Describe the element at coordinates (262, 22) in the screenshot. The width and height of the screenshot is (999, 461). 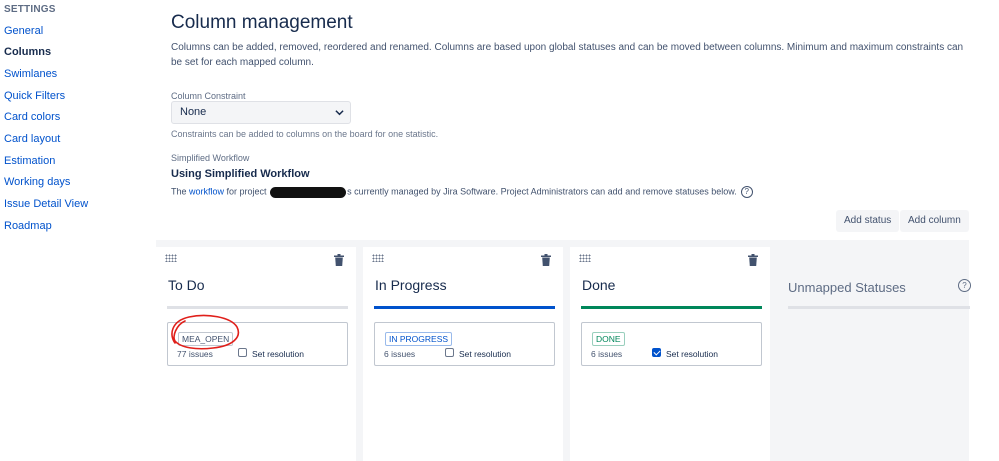
I see `page-title: Column management` at that location.